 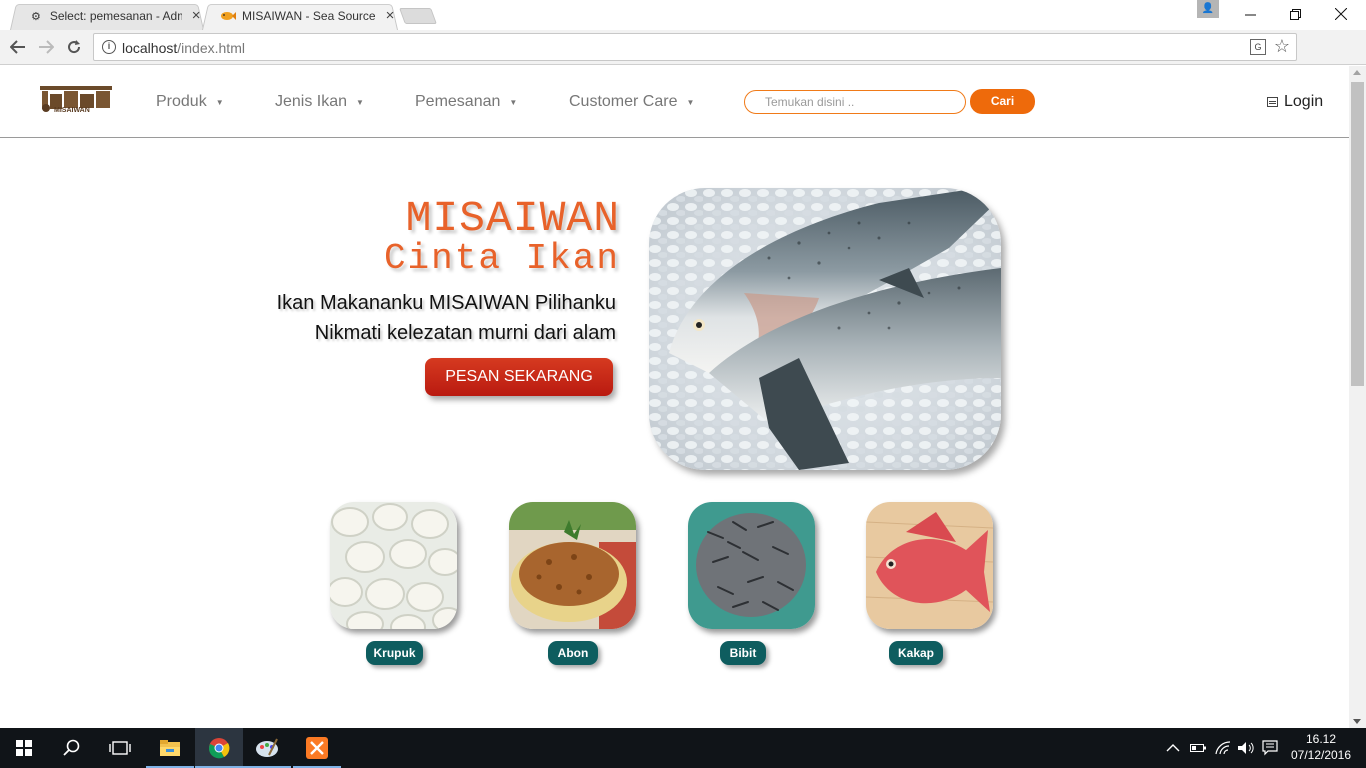 What do you see at coordinates (1223, 748) in the screenshot?
I see `wifi-icon` at bounding box center [1223, 748].